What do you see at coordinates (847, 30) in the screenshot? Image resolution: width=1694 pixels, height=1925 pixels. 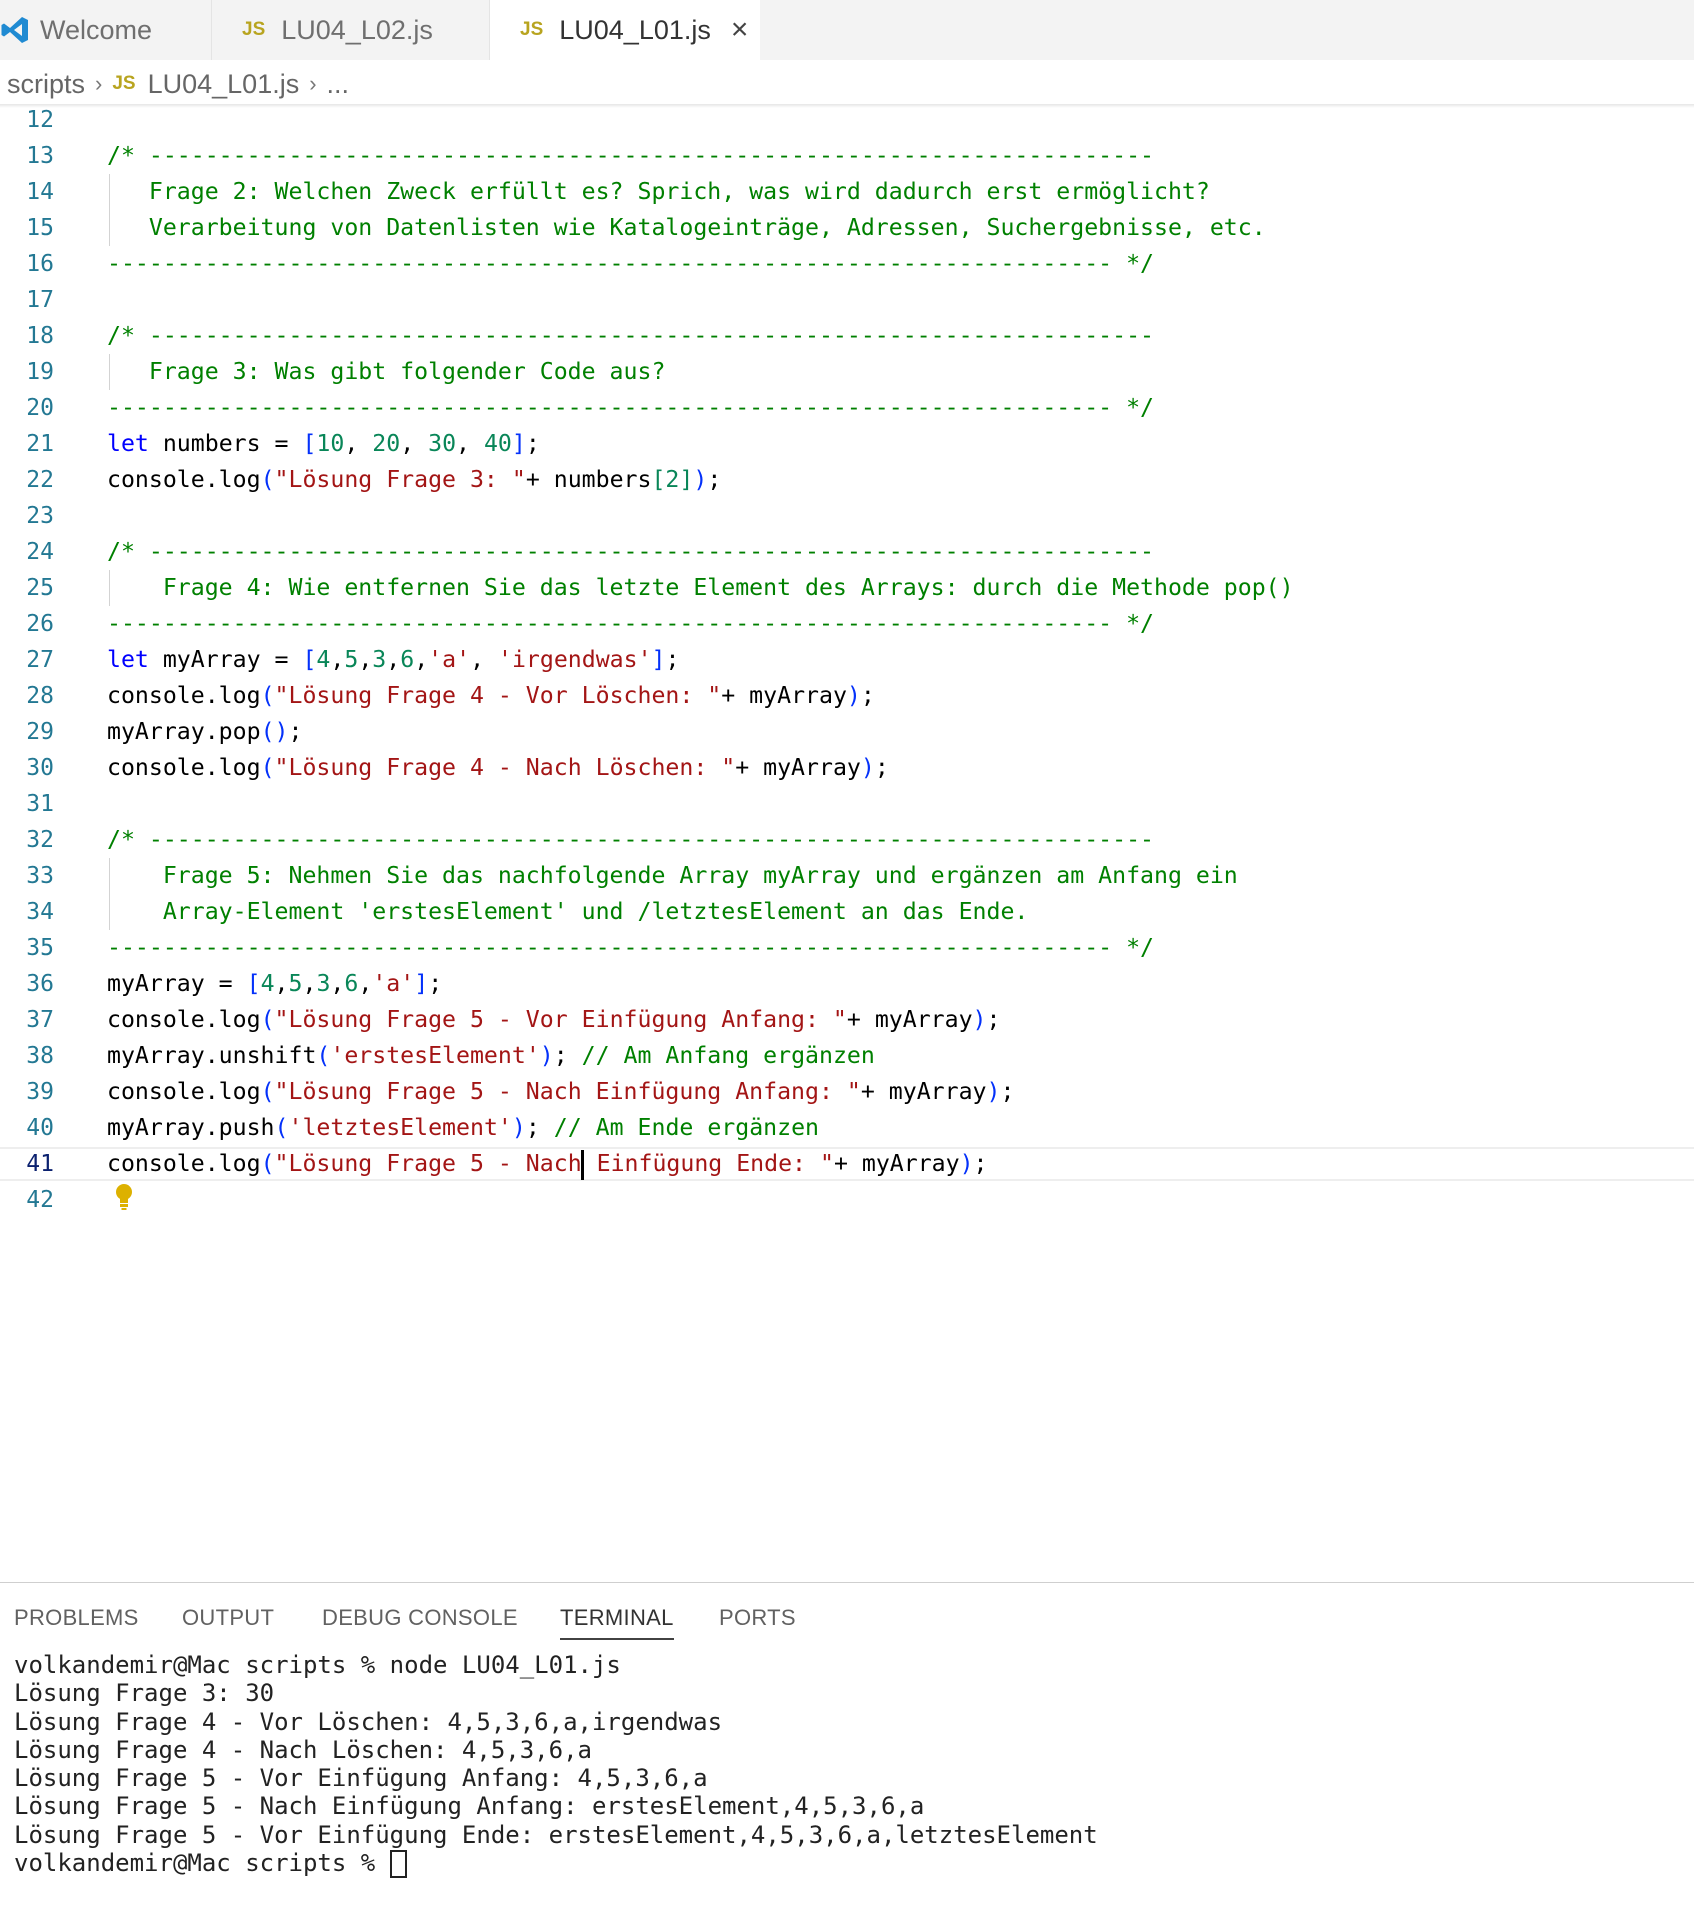 I see `editor-tab-bar: Welcome JS LU04_L02.js JS LU04_L01.js ×` at bounding box center [847, 30].